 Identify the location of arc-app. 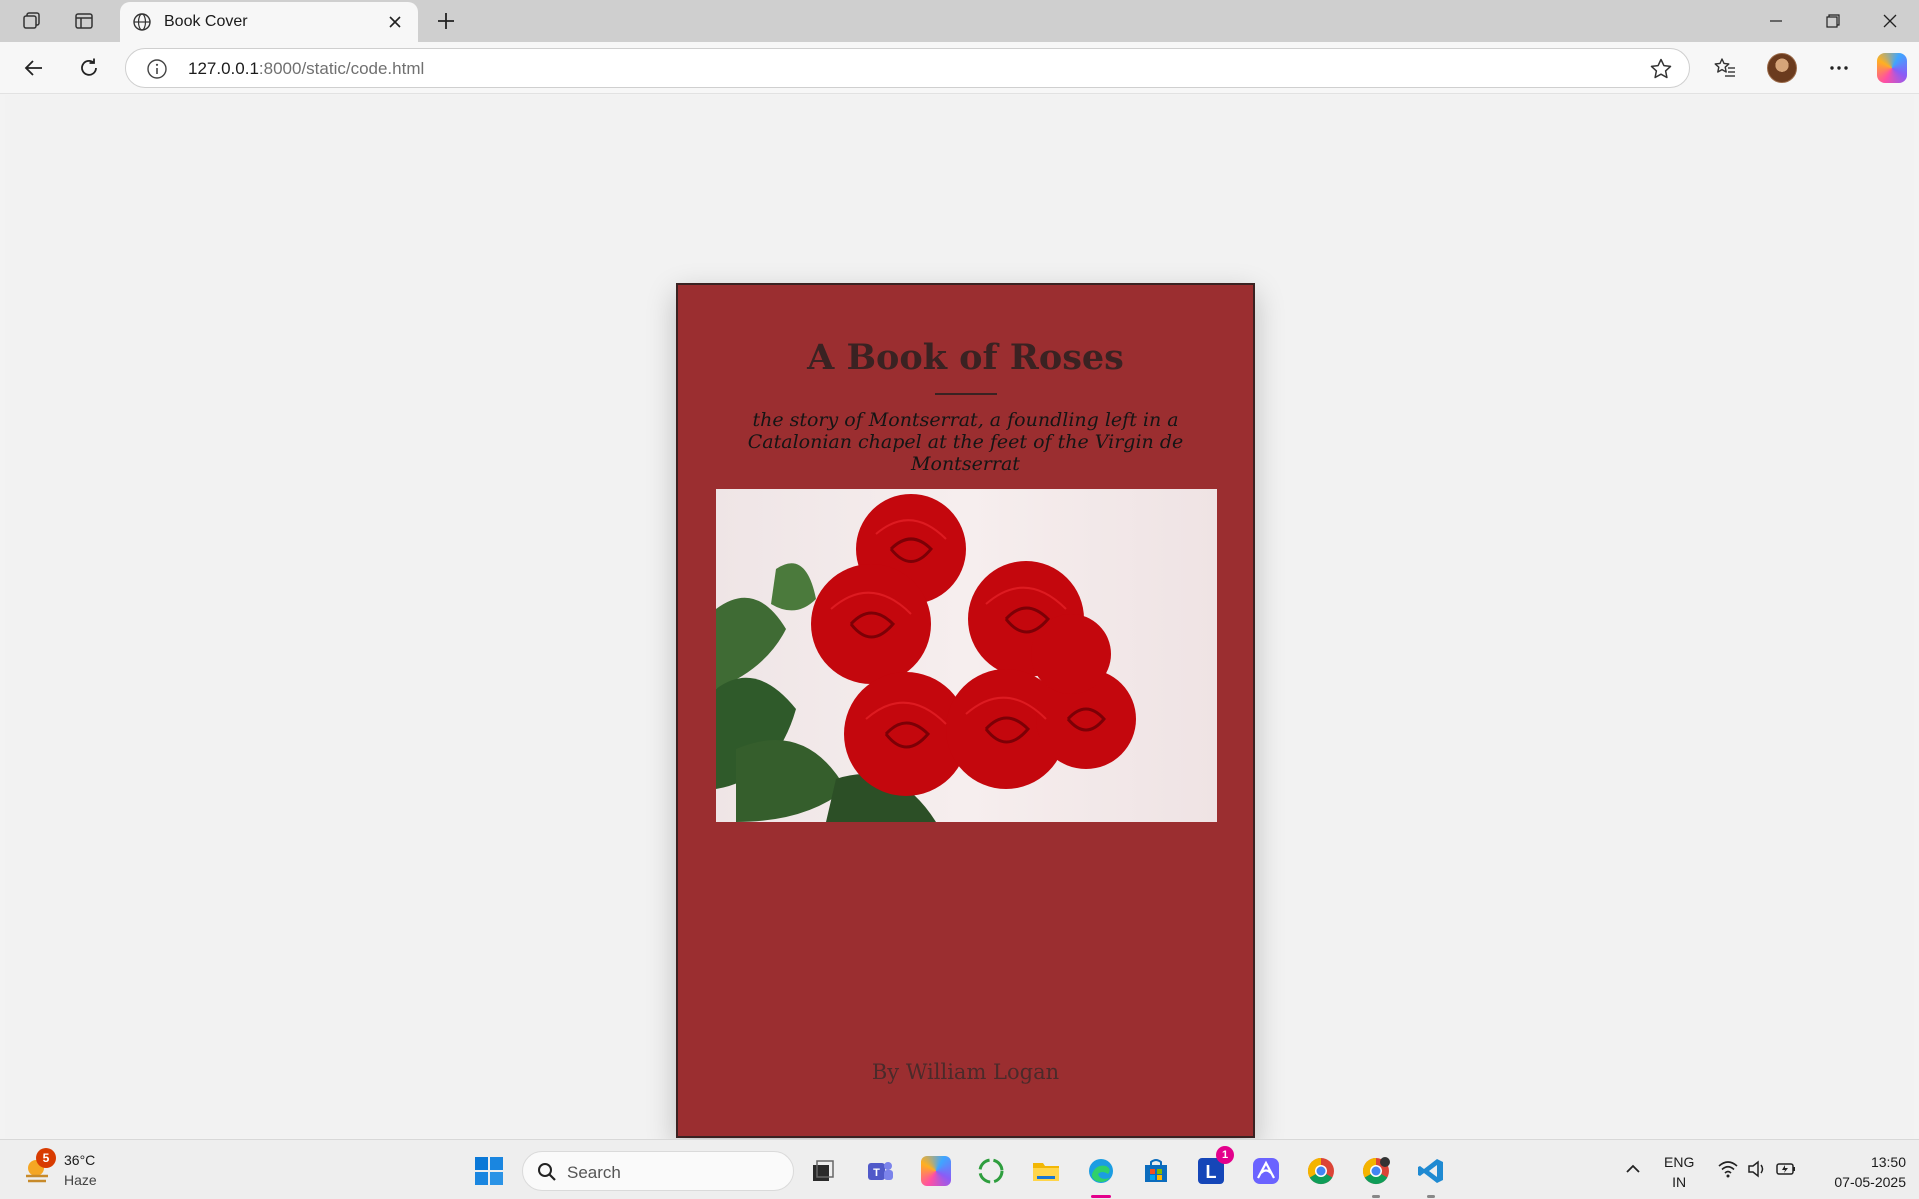
(1266, 1171).